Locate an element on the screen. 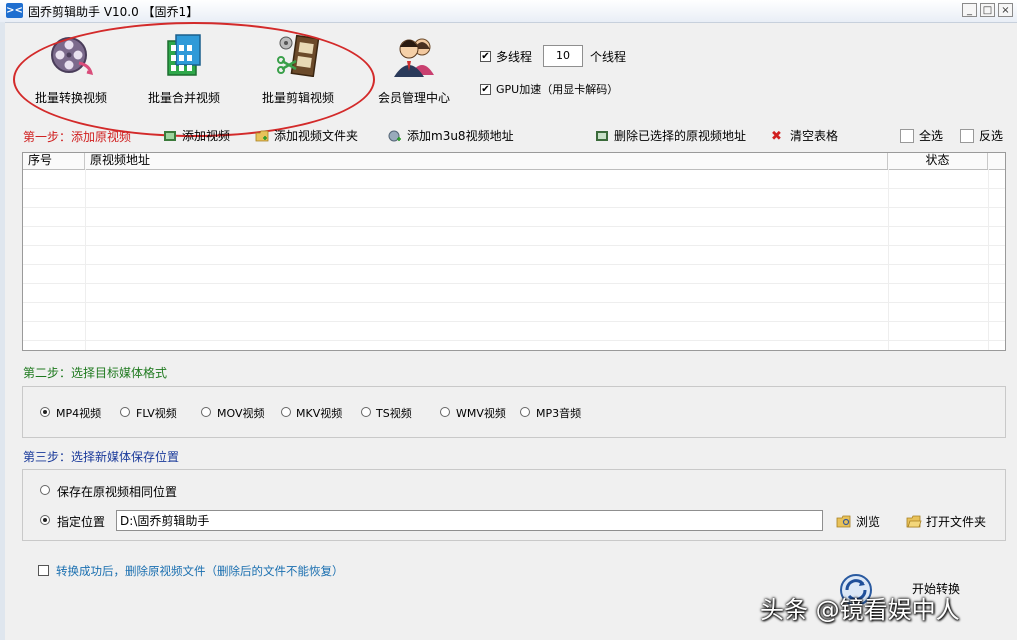  window-title: 固乔剪辑助手 V10.0 【固乔1】 is located at coordinates (113, 12).